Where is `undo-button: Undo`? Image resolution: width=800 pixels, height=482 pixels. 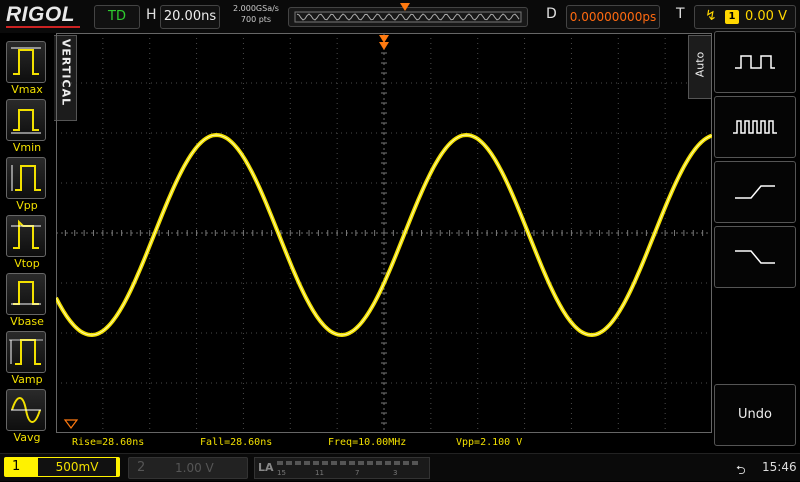
undo-button: Undo is located at coordinates (755, 415).